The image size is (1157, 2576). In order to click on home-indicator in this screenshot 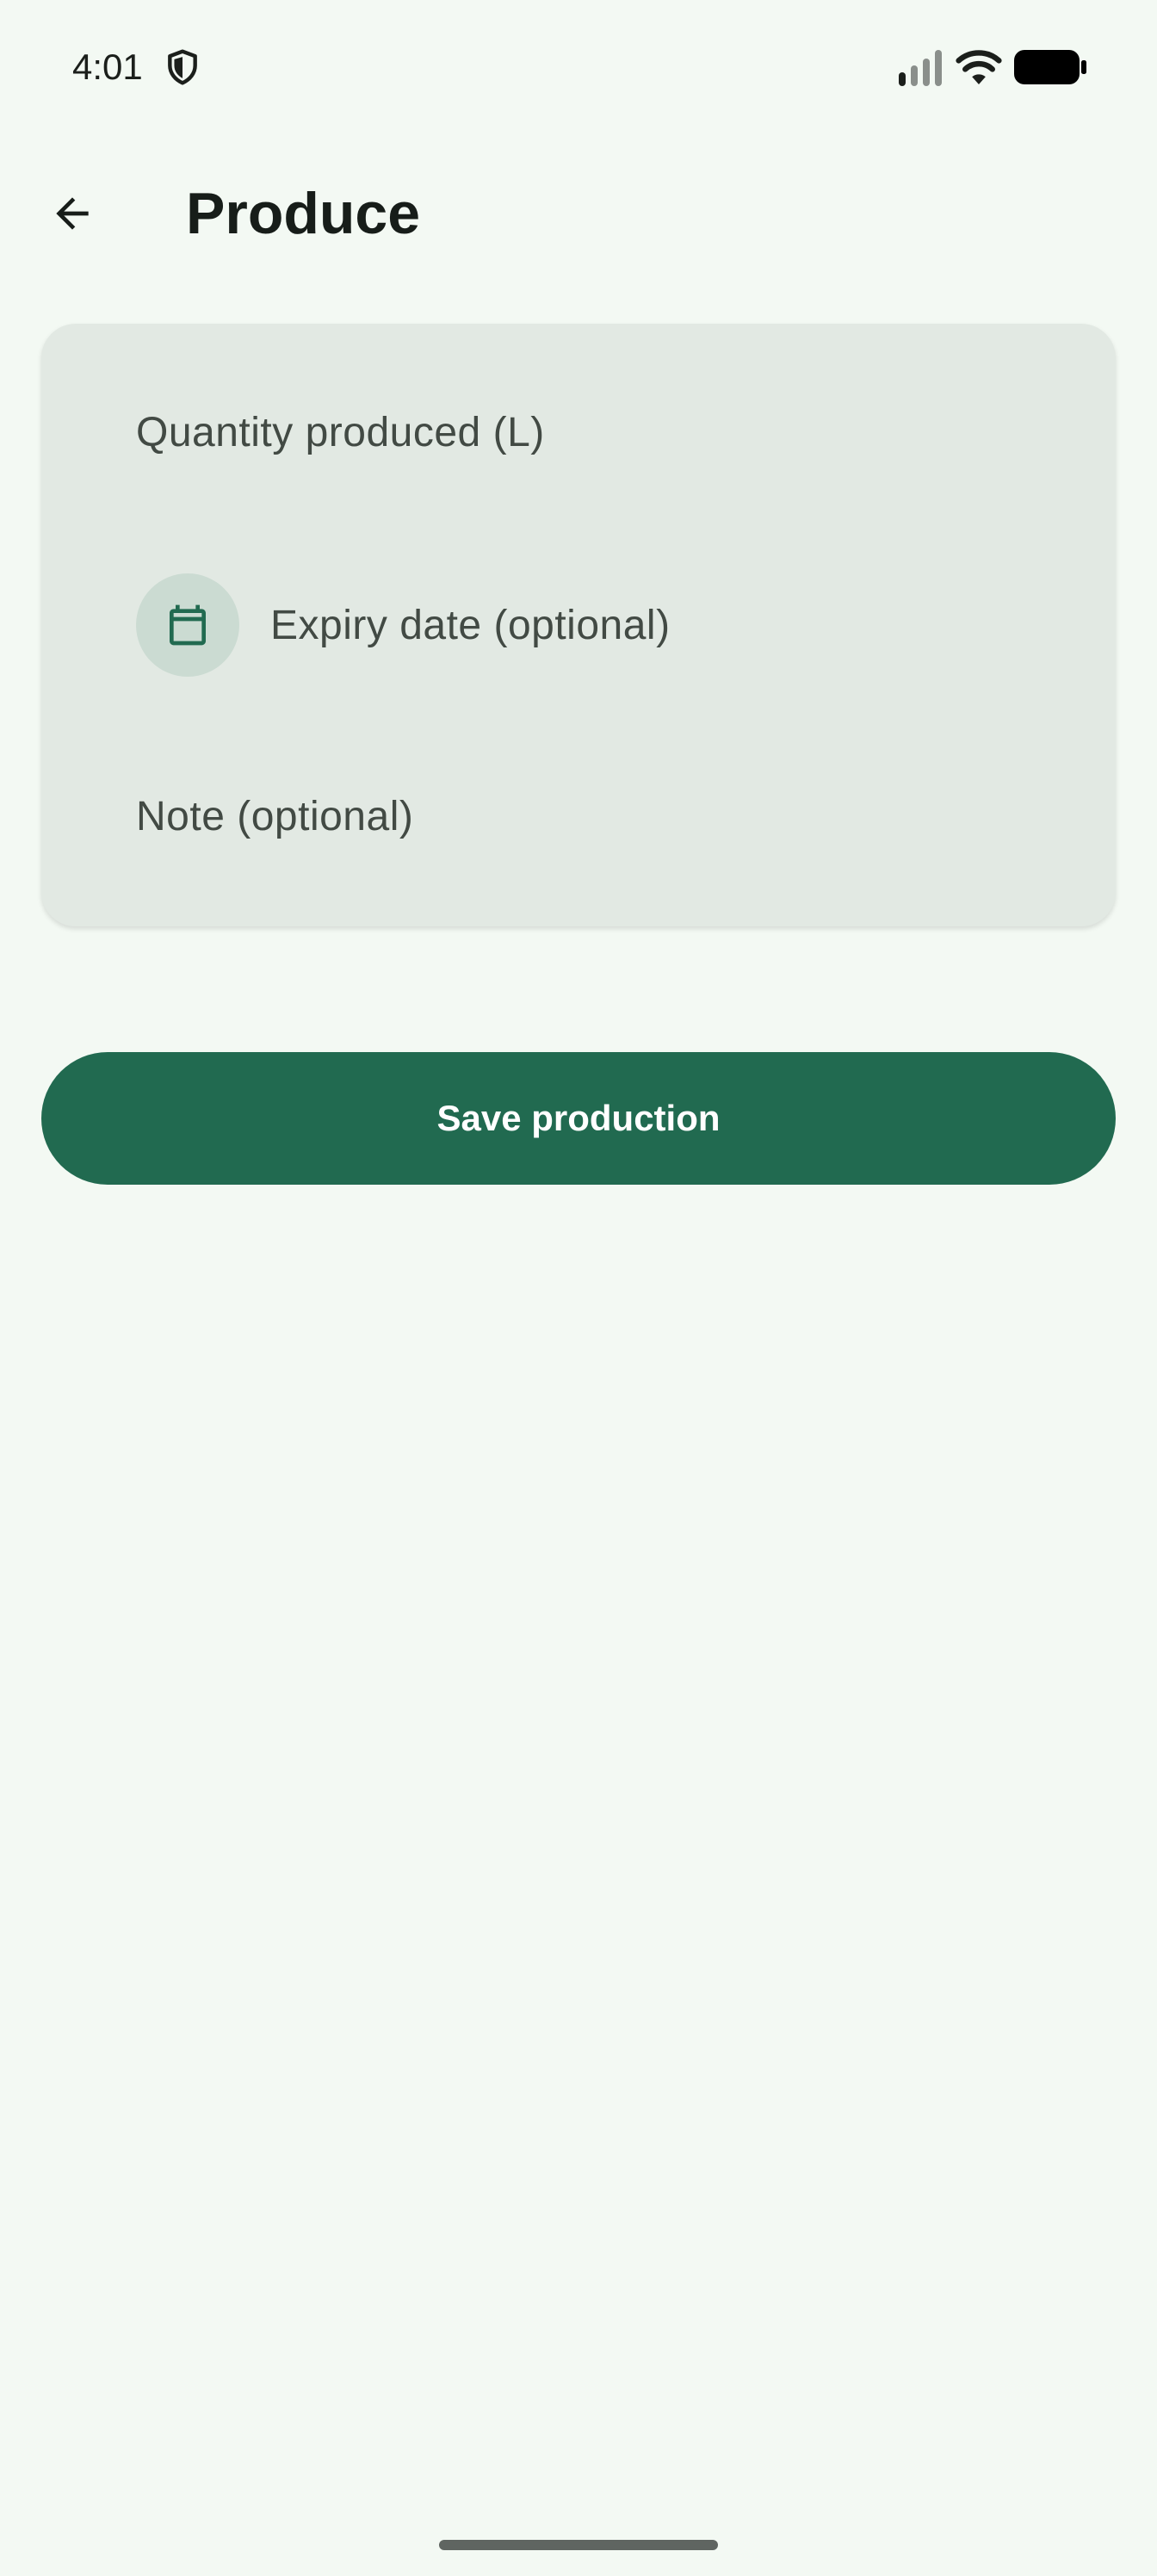, I will do `click(579, 2545)`.